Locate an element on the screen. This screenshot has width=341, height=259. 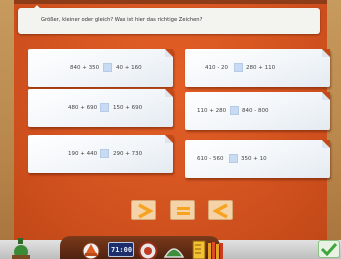
less-than-tile is located at coordinates (220, 210).